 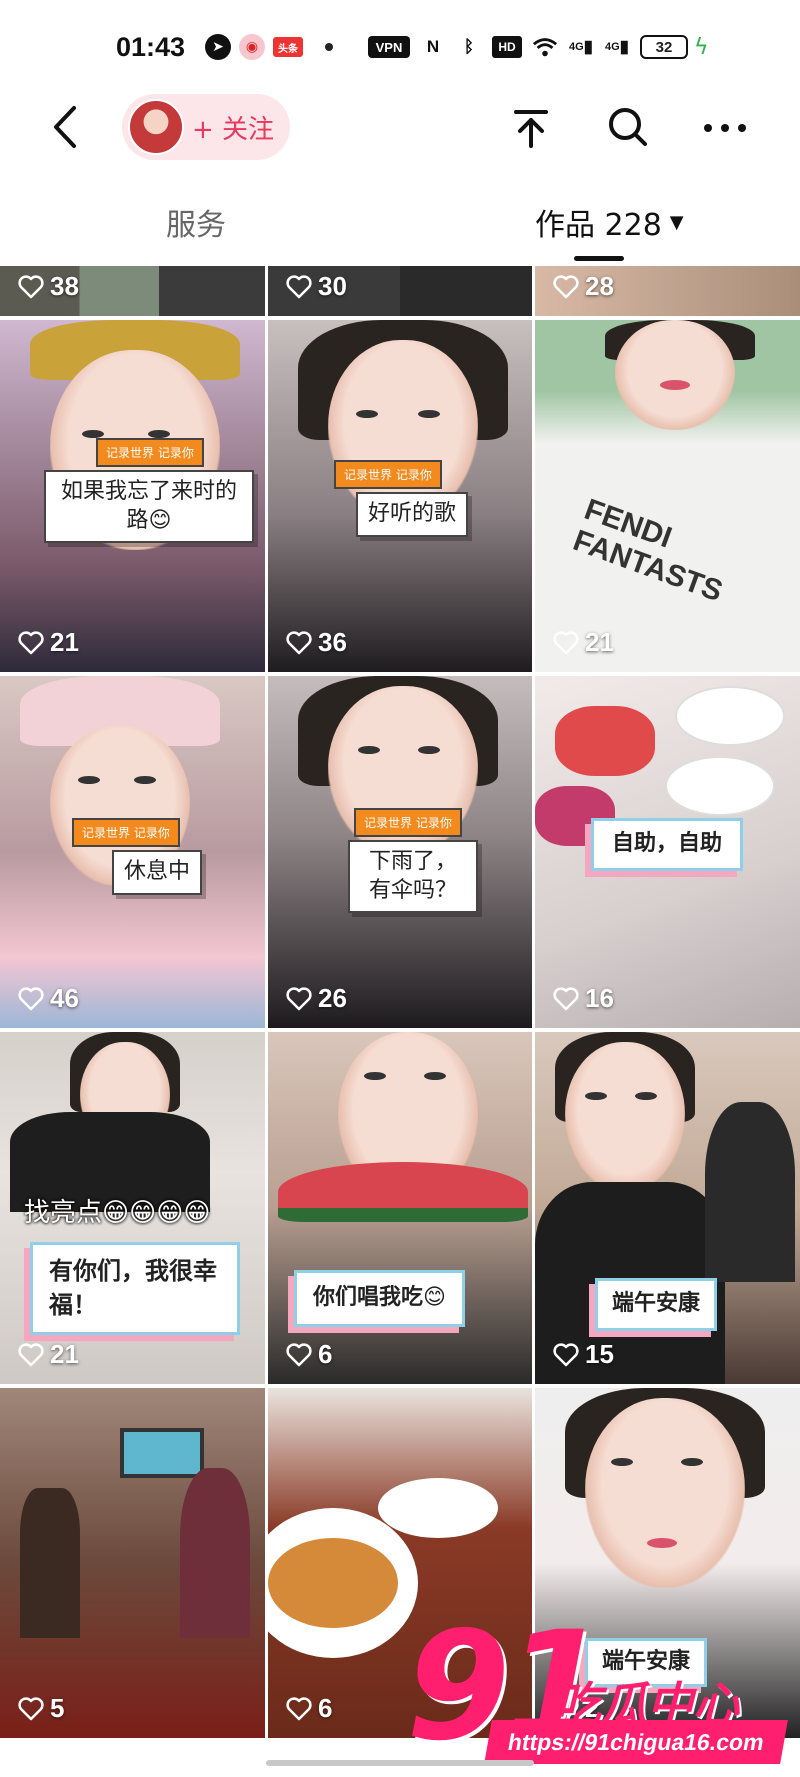 What do you see at coordinates (379, 1298) in the screenshot?
I see `post-caption: 你们唱我吃😊` at bounding box center [379, 1298].